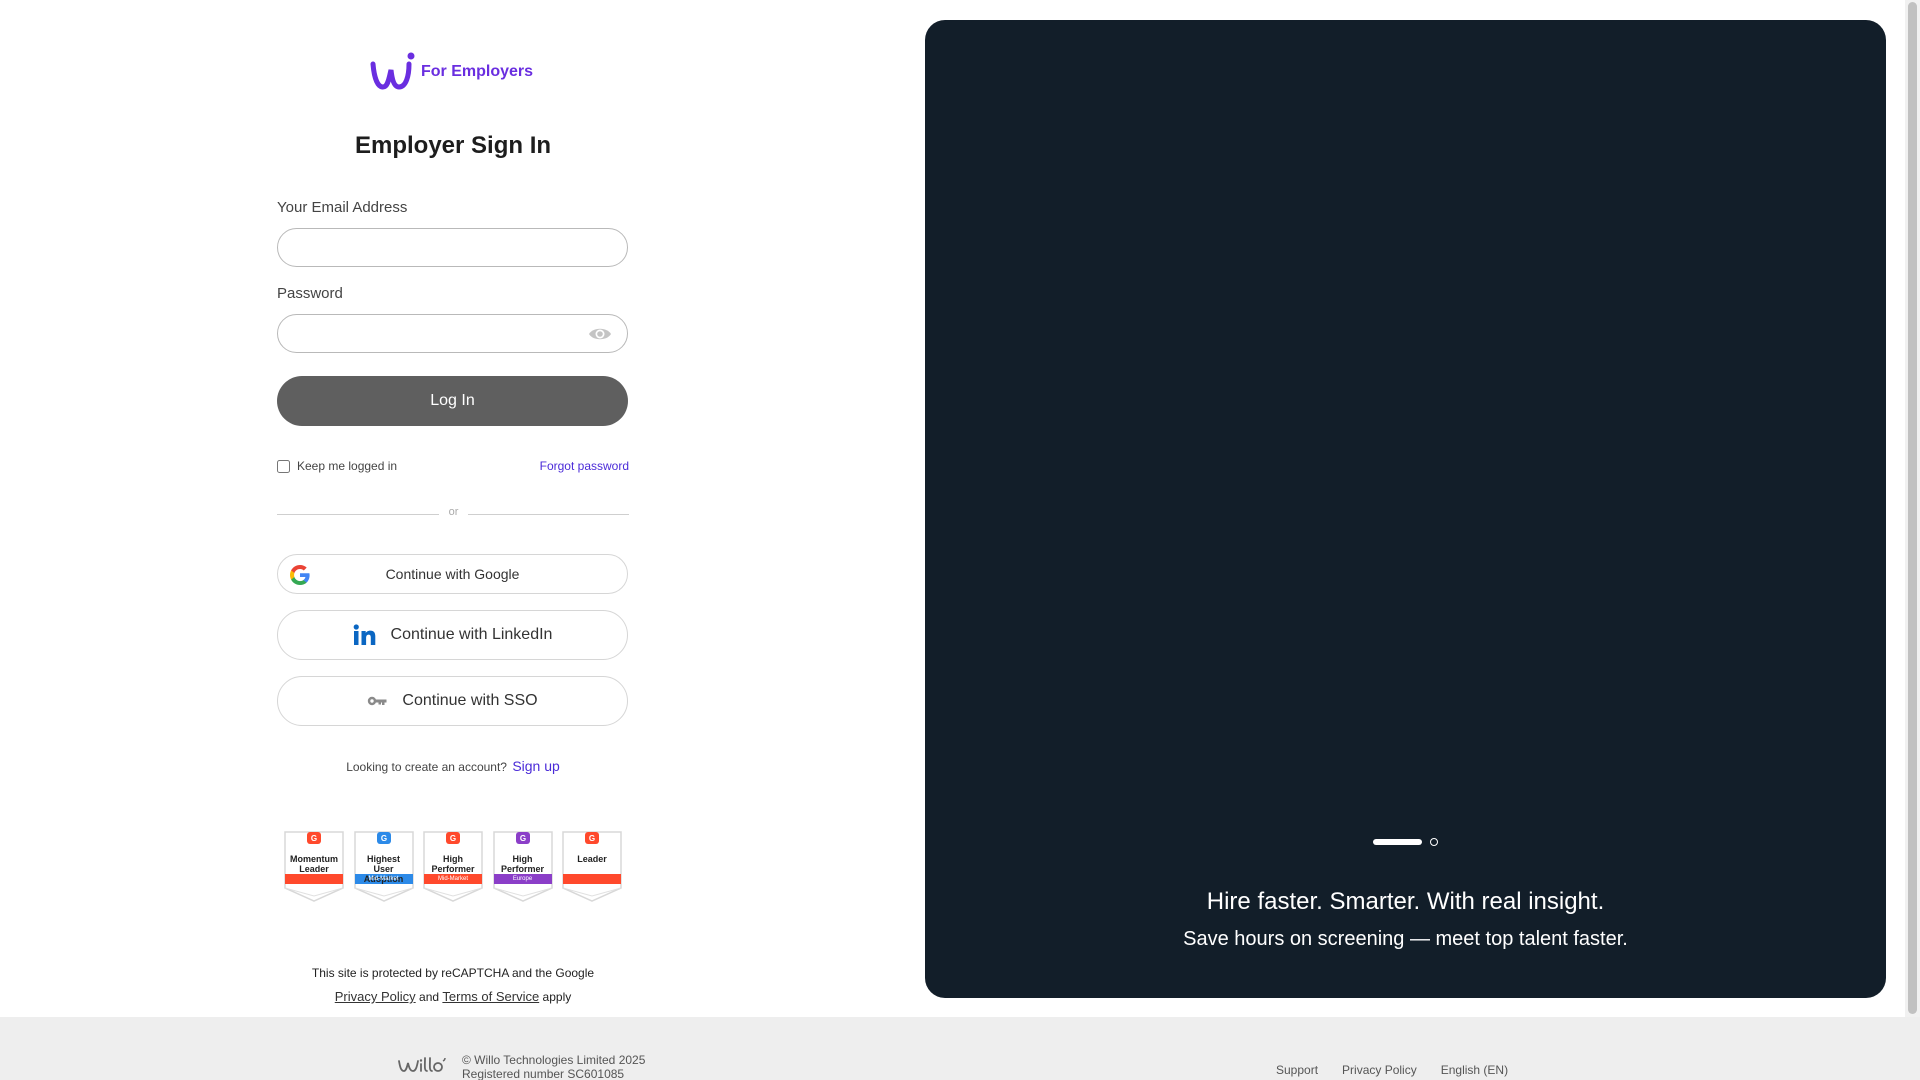 The height and width of the screenshot is (1080, 1920). What do you see at coordinates (592, 859) in the screenshot?
I see `g2-badge-title: Leader` at bounding box center [592, 859].